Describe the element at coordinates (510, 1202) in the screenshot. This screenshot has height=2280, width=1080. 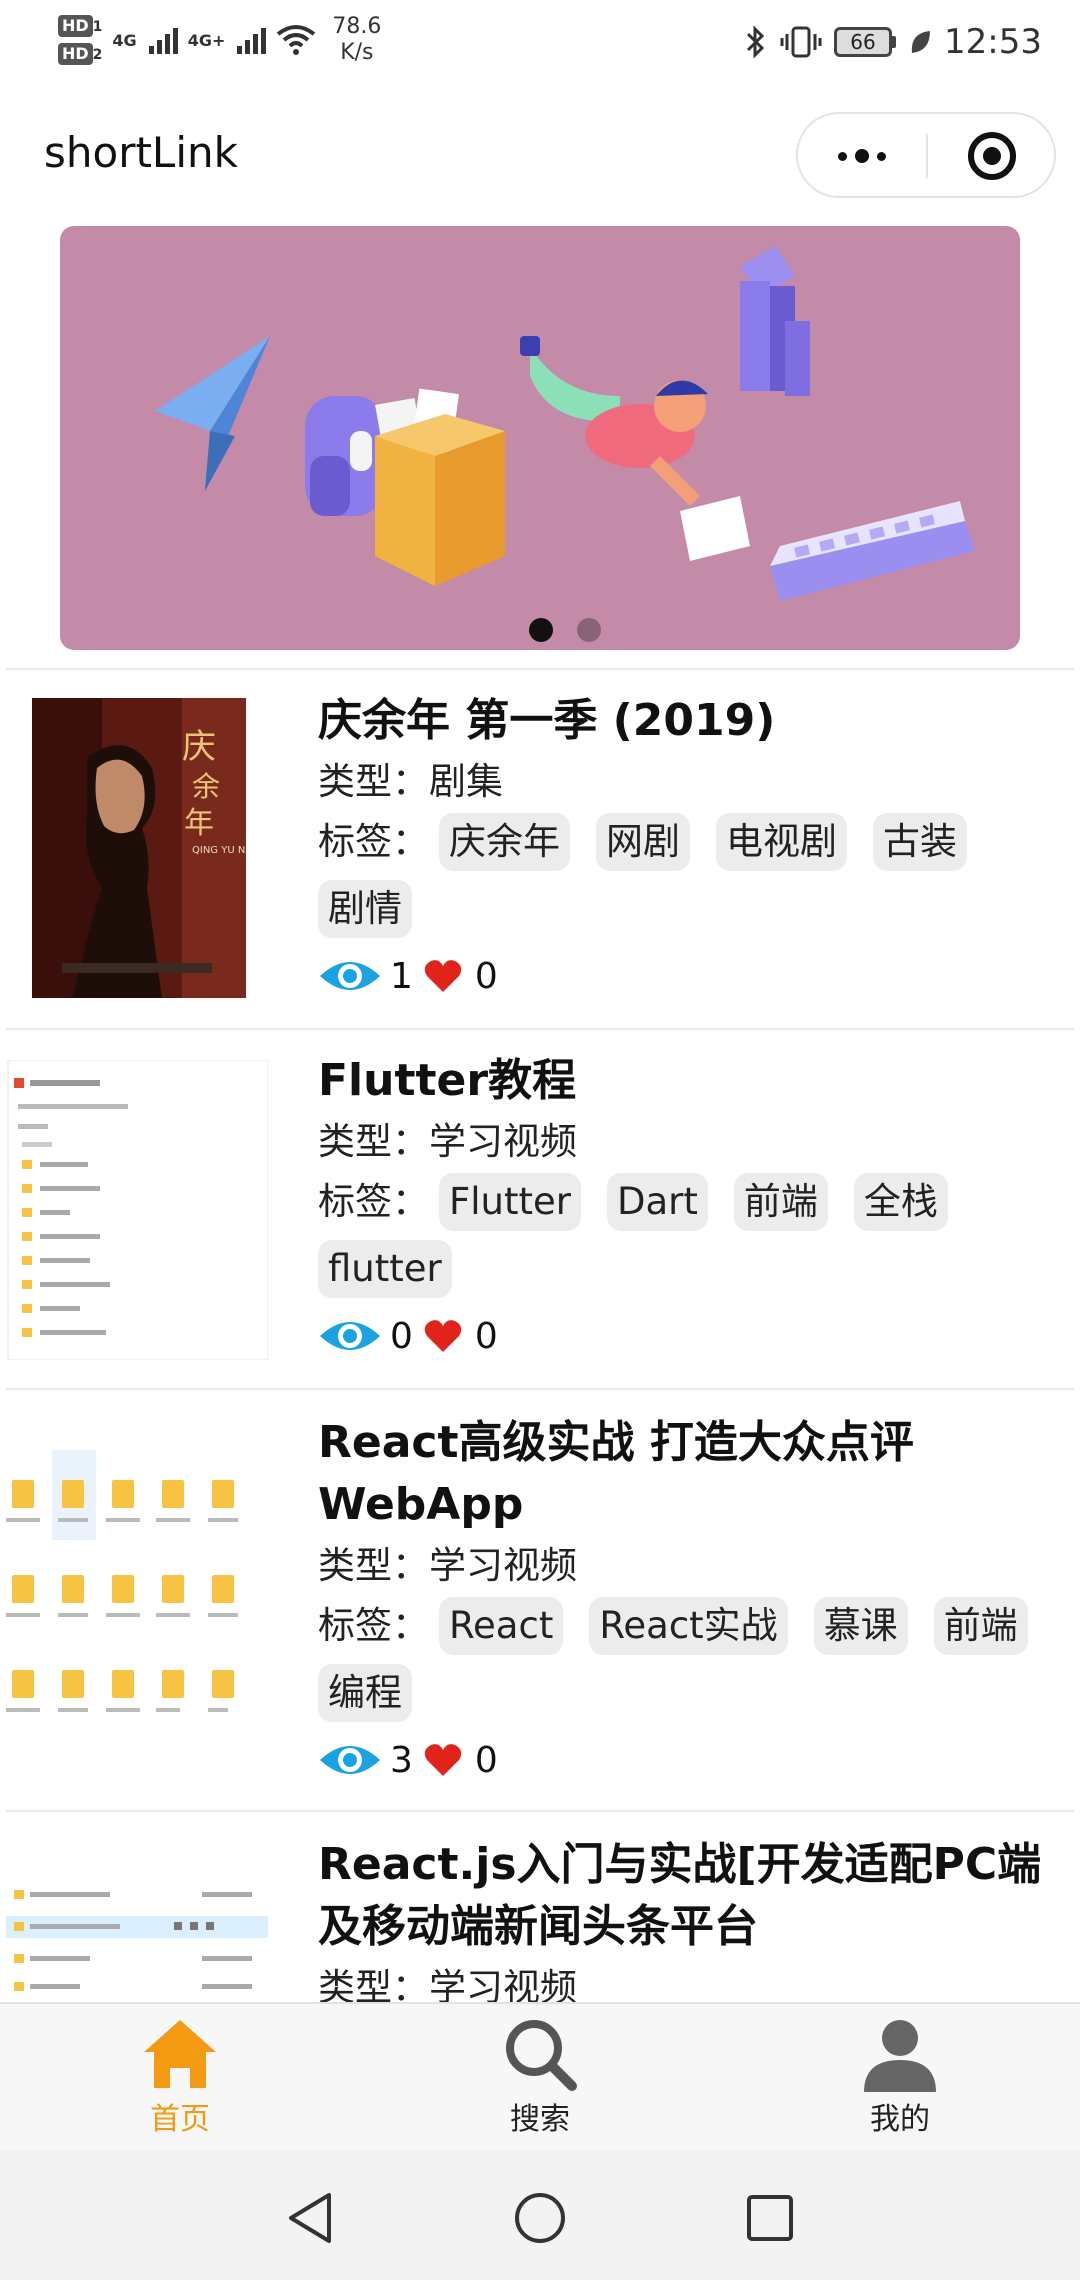
I see `tag: Flutter` at that location.